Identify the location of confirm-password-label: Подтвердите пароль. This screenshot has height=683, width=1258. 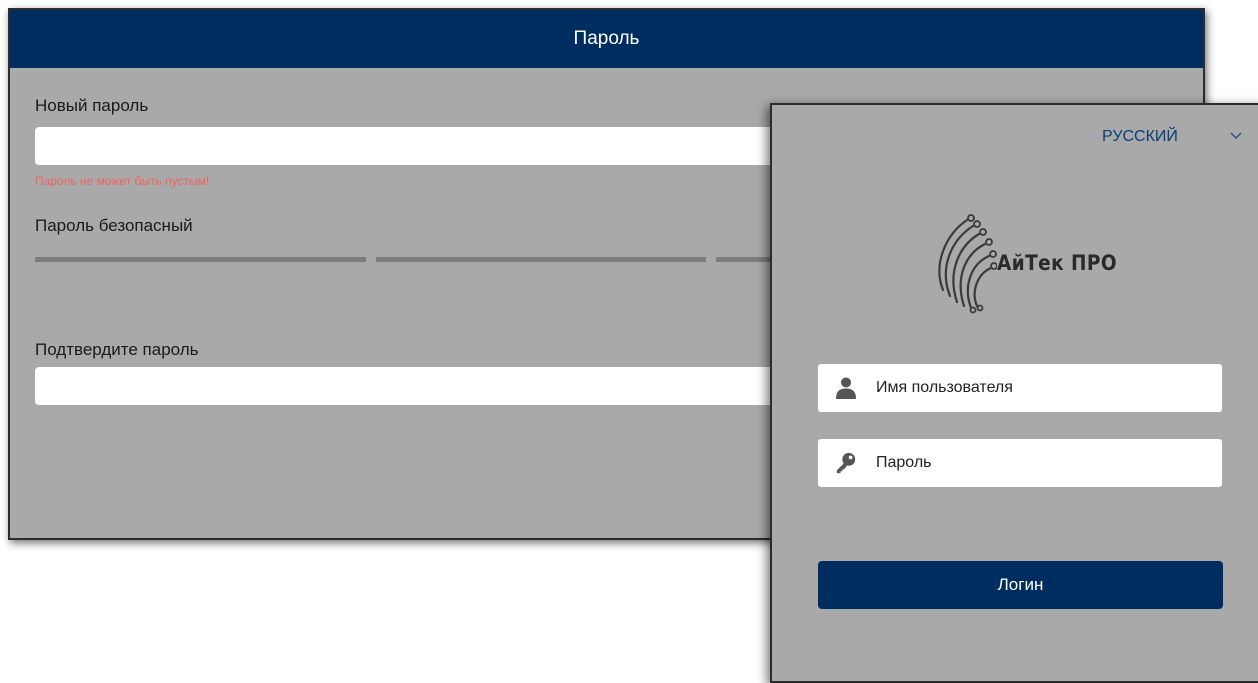
(117, 349).